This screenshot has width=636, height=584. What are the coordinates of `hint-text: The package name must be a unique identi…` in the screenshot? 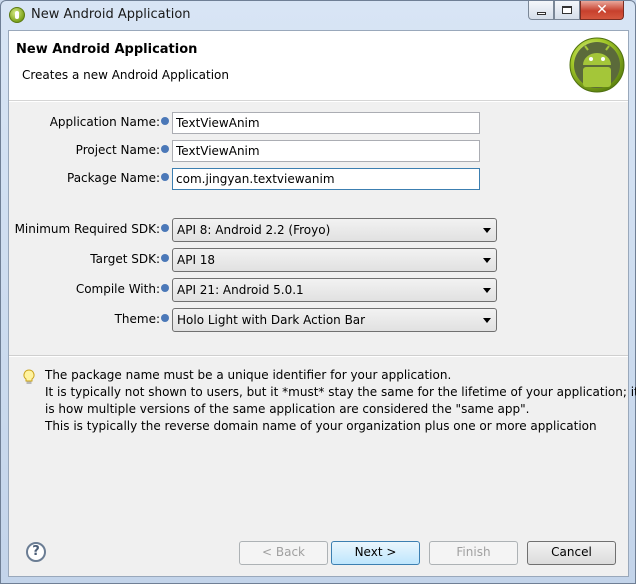 It's located at (340, 401).